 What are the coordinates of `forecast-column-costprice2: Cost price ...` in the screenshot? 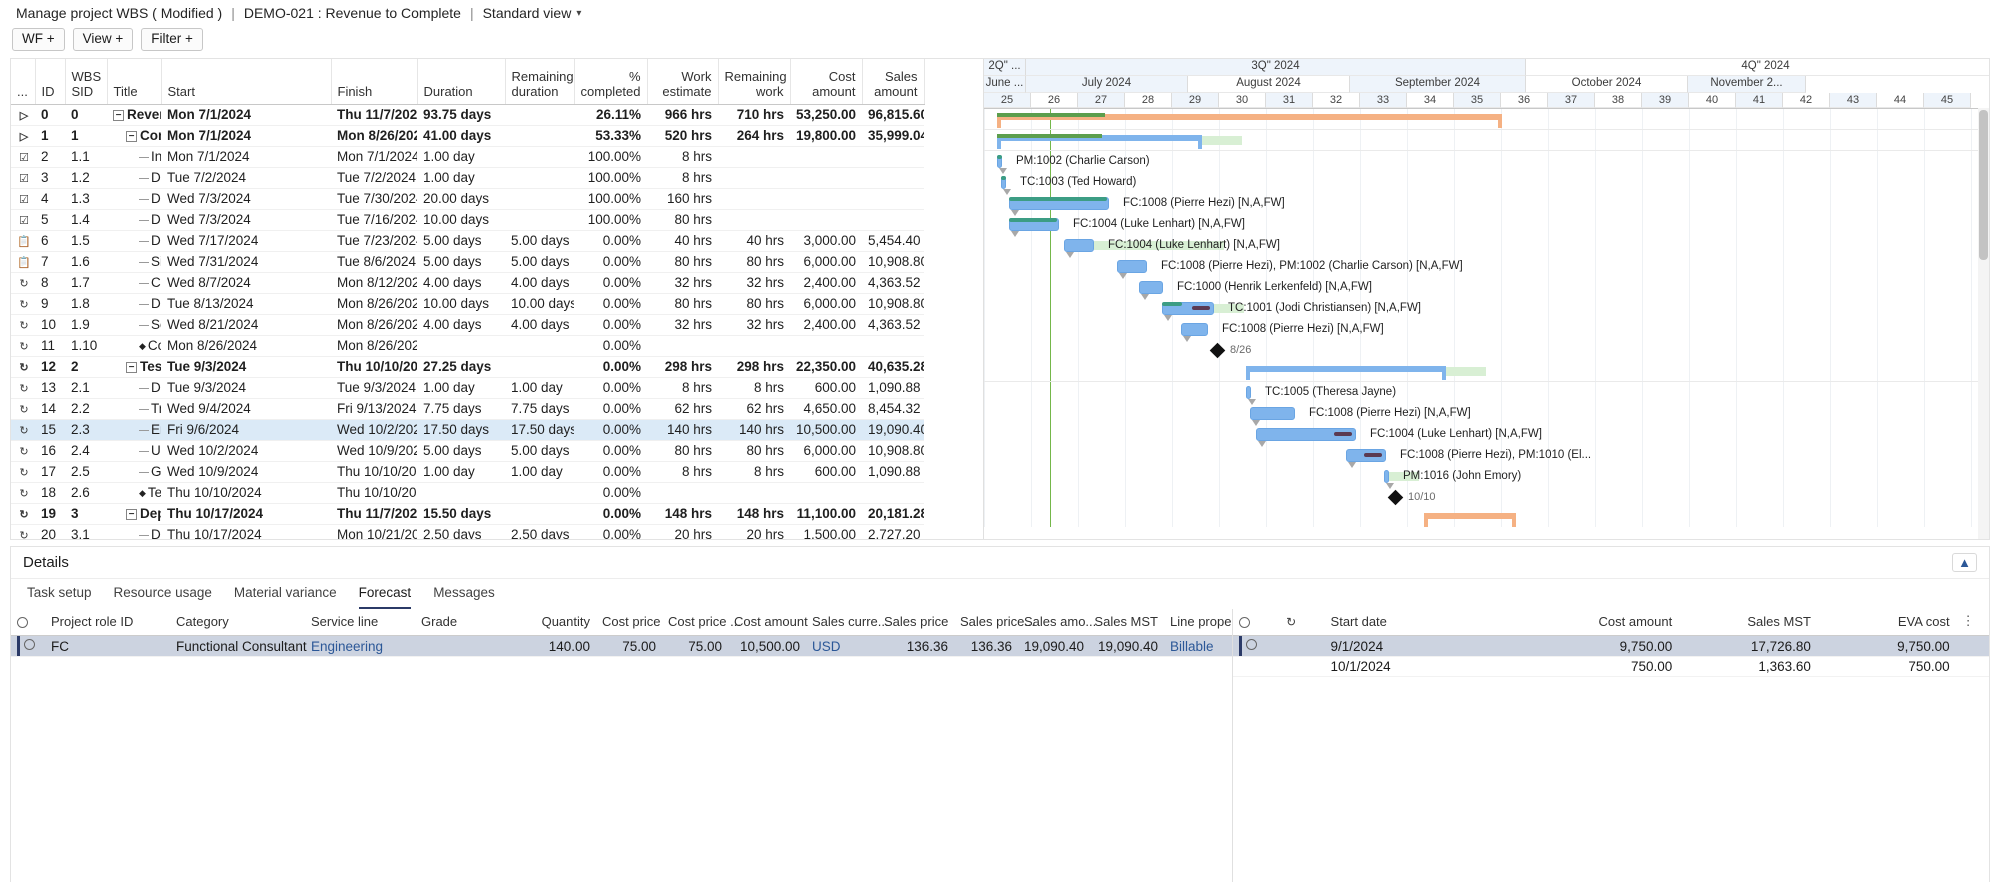 It's located at (701, 622).